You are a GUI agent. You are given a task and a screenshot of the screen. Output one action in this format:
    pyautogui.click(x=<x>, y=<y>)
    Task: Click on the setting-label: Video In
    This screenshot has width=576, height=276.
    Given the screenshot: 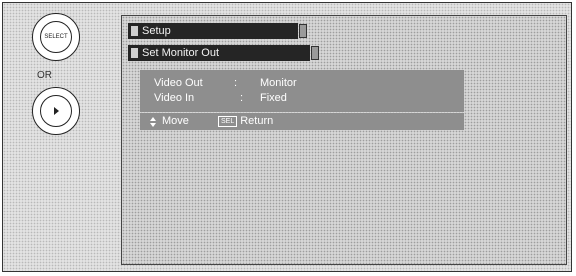 What is the action you would take?
    pyautogui.click(x=174, y=98)
    